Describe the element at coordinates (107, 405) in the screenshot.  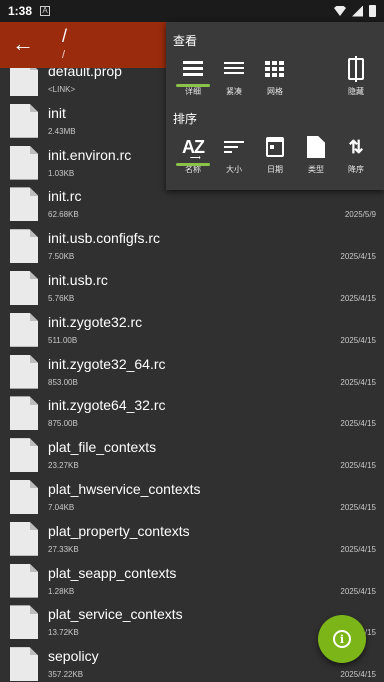
I see `file-name: init.zygote64_32.rc` at that location.